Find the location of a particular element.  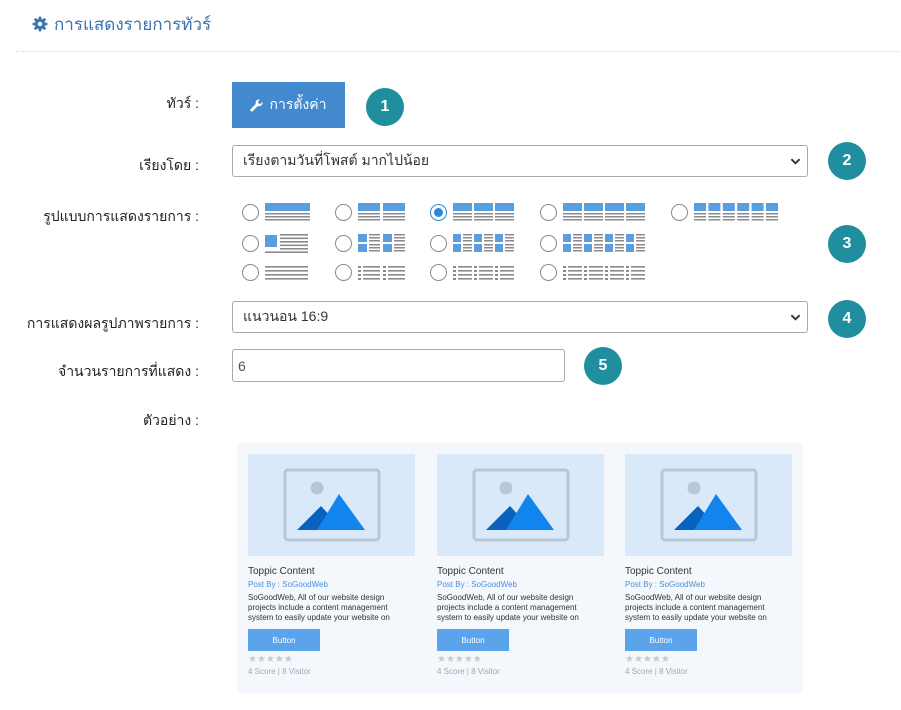

image-ratio-select: แนวนอน 16:9 is located at coordinates (520, 317).